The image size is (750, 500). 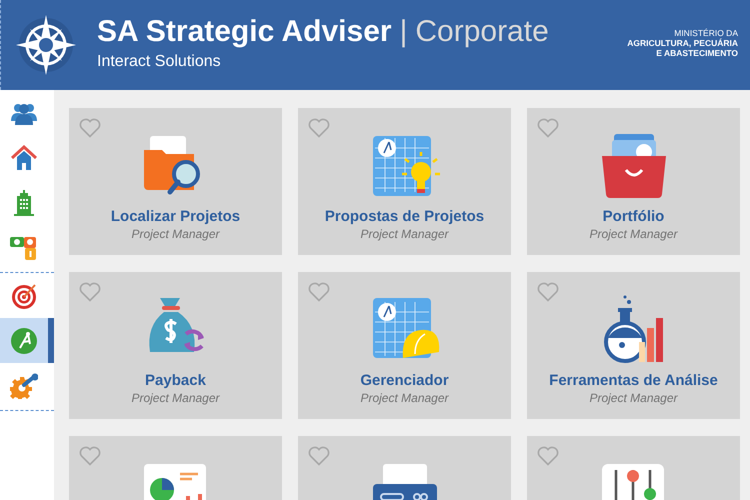 I want to click on tile-title: Localizar Projetos, so click(x=175, y=216).